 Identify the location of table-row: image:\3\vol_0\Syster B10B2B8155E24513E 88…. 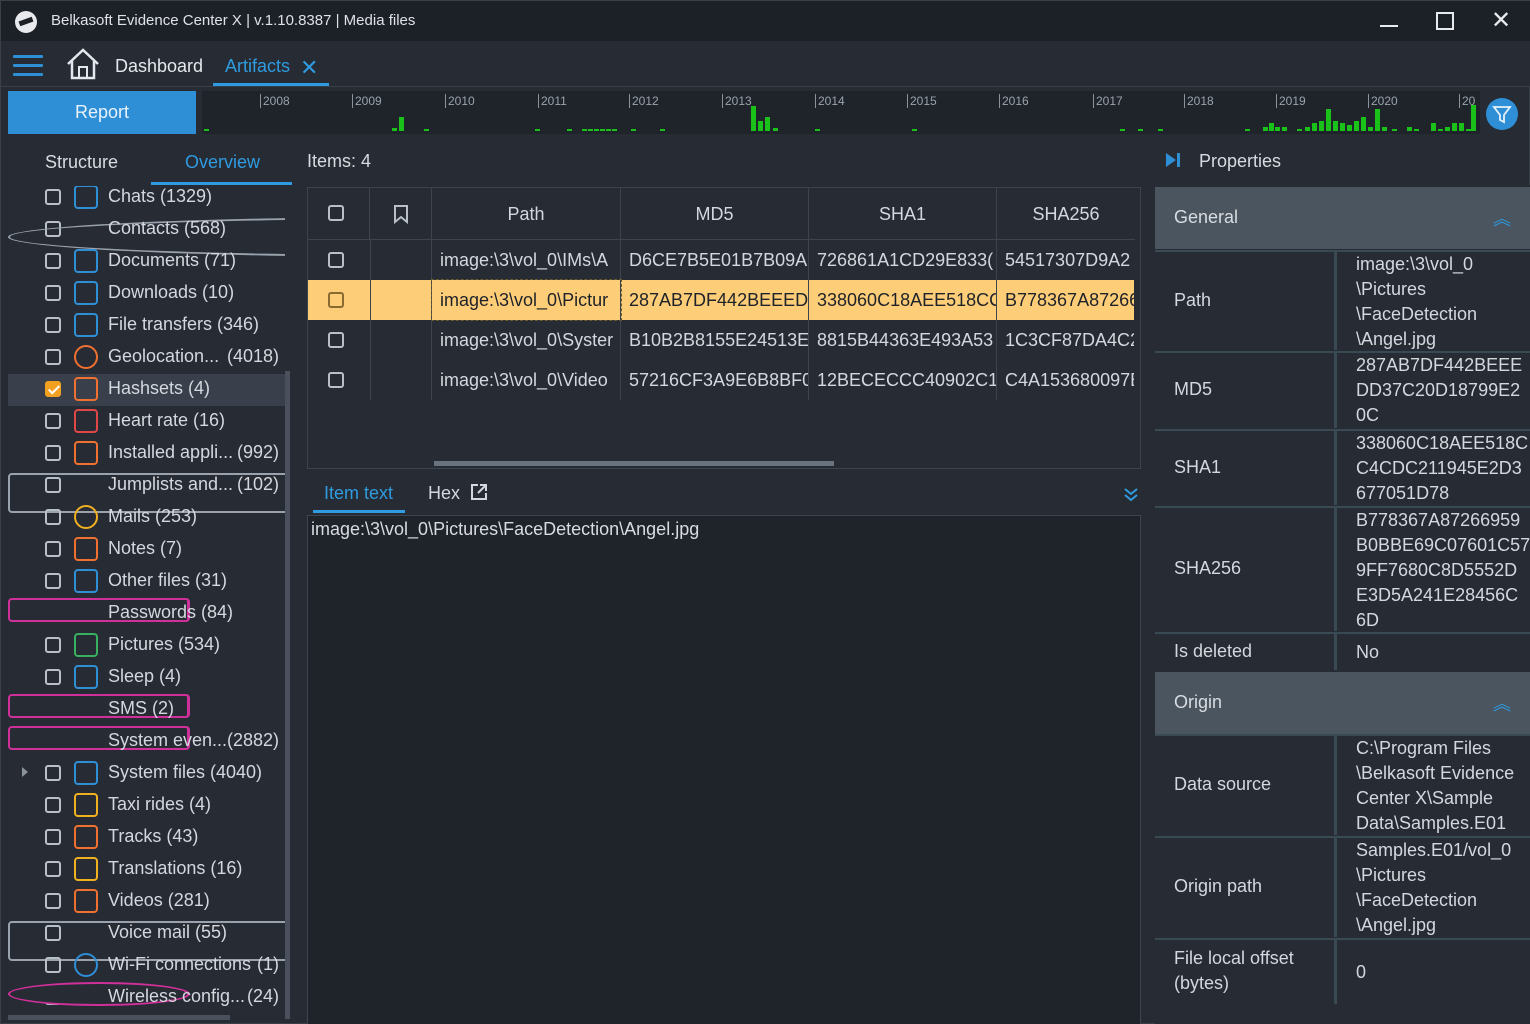
(721, 340).